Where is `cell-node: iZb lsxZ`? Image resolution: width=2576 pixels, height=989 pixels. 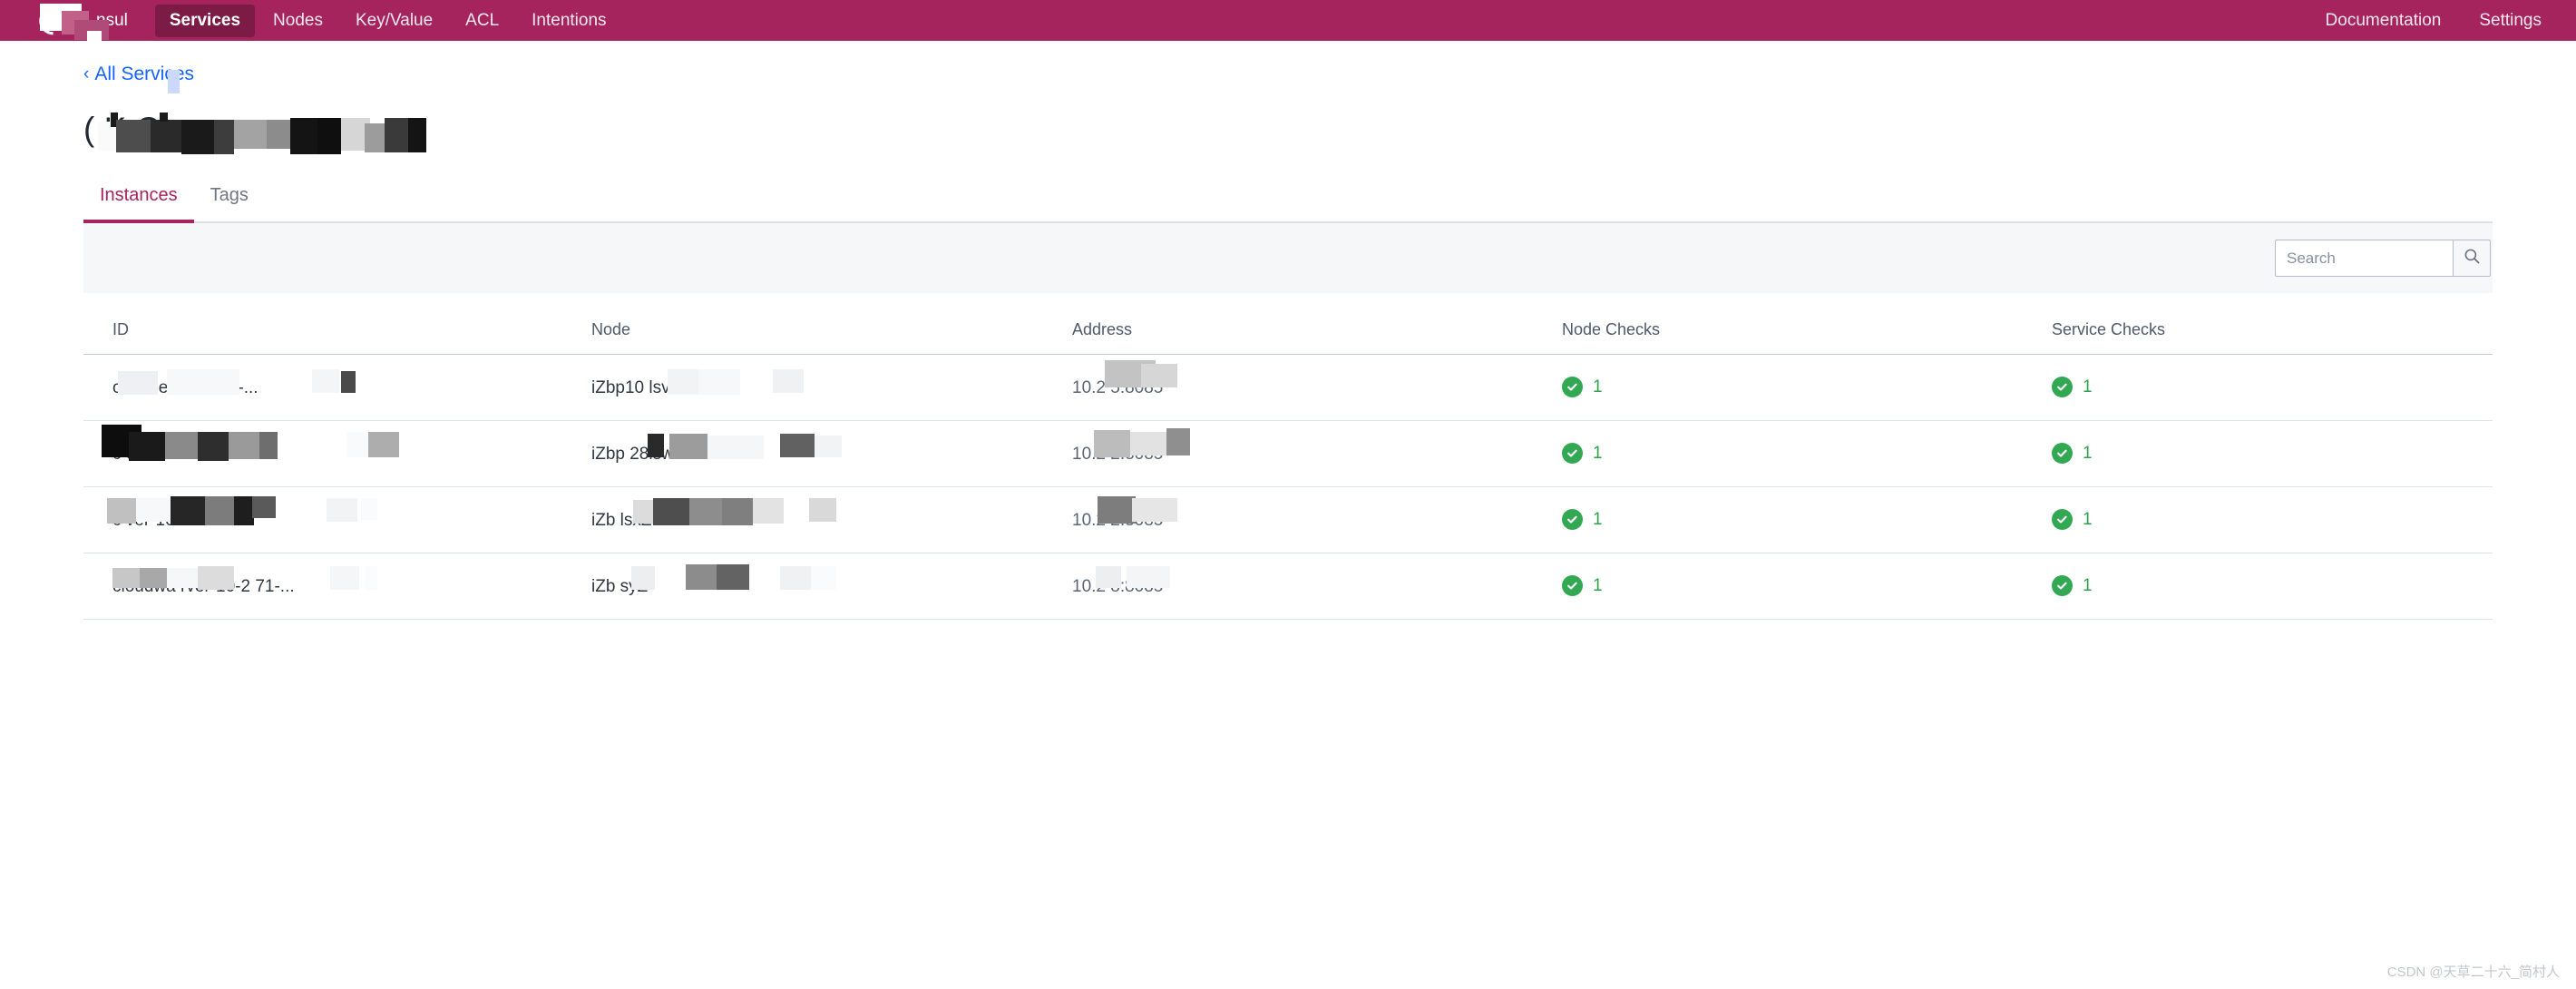 cell-node: iZb lsxZ is located at coordinates (831, 520).